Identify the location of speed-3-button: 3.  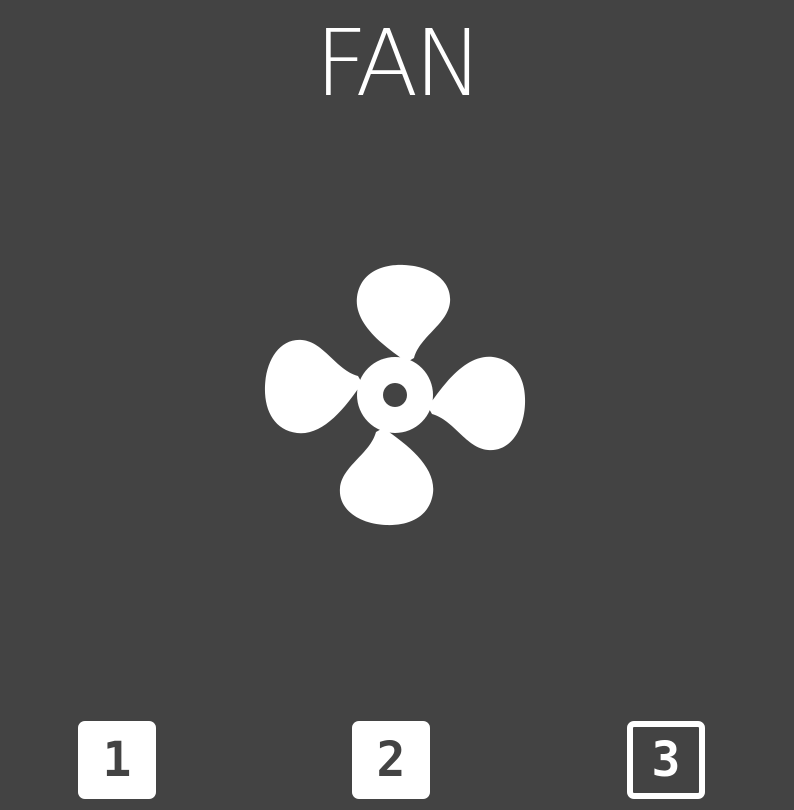
(666, 760).